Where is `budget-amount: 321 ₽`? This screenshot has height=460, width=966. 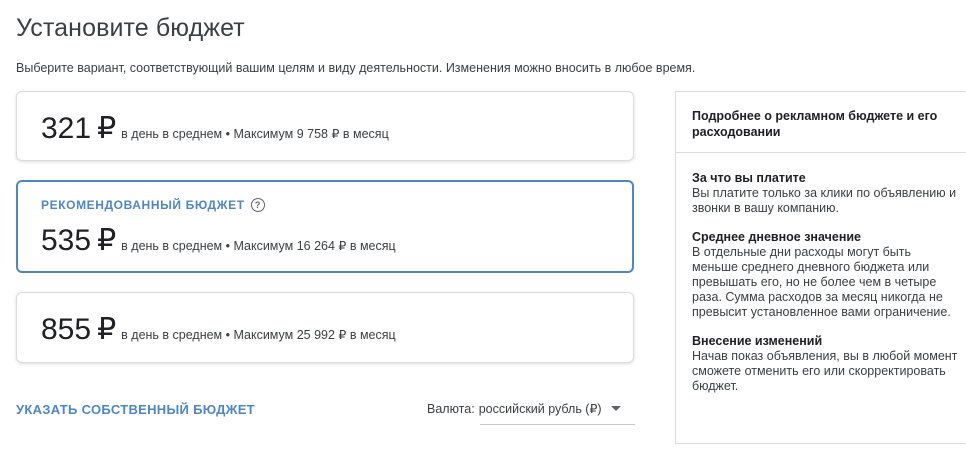
budget-amount: 321 ₽ is located at coordinates (79, 128).